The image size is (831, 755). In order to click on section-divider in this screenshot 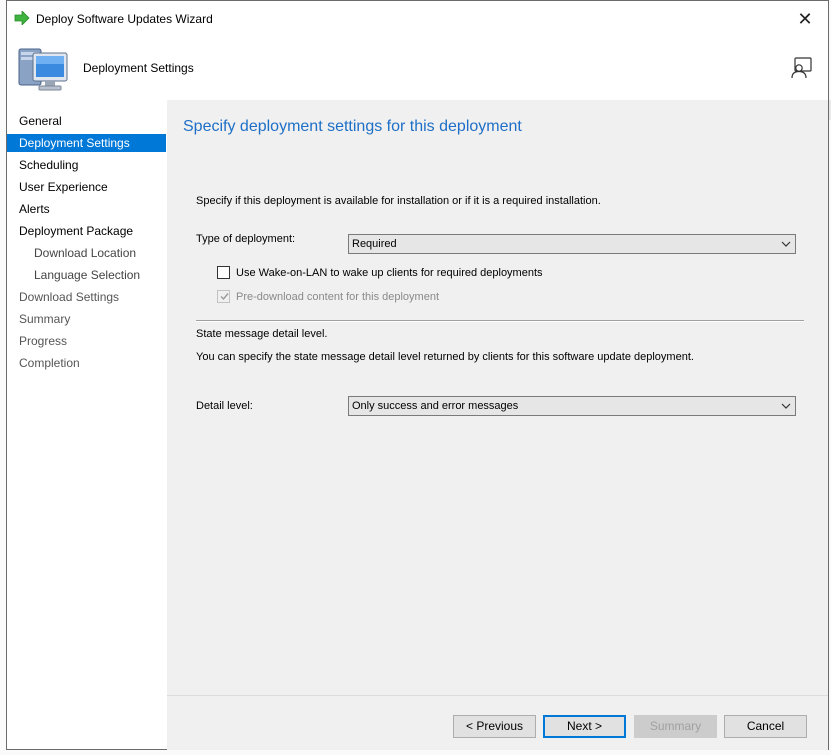, I will do `click(500, 321)`.